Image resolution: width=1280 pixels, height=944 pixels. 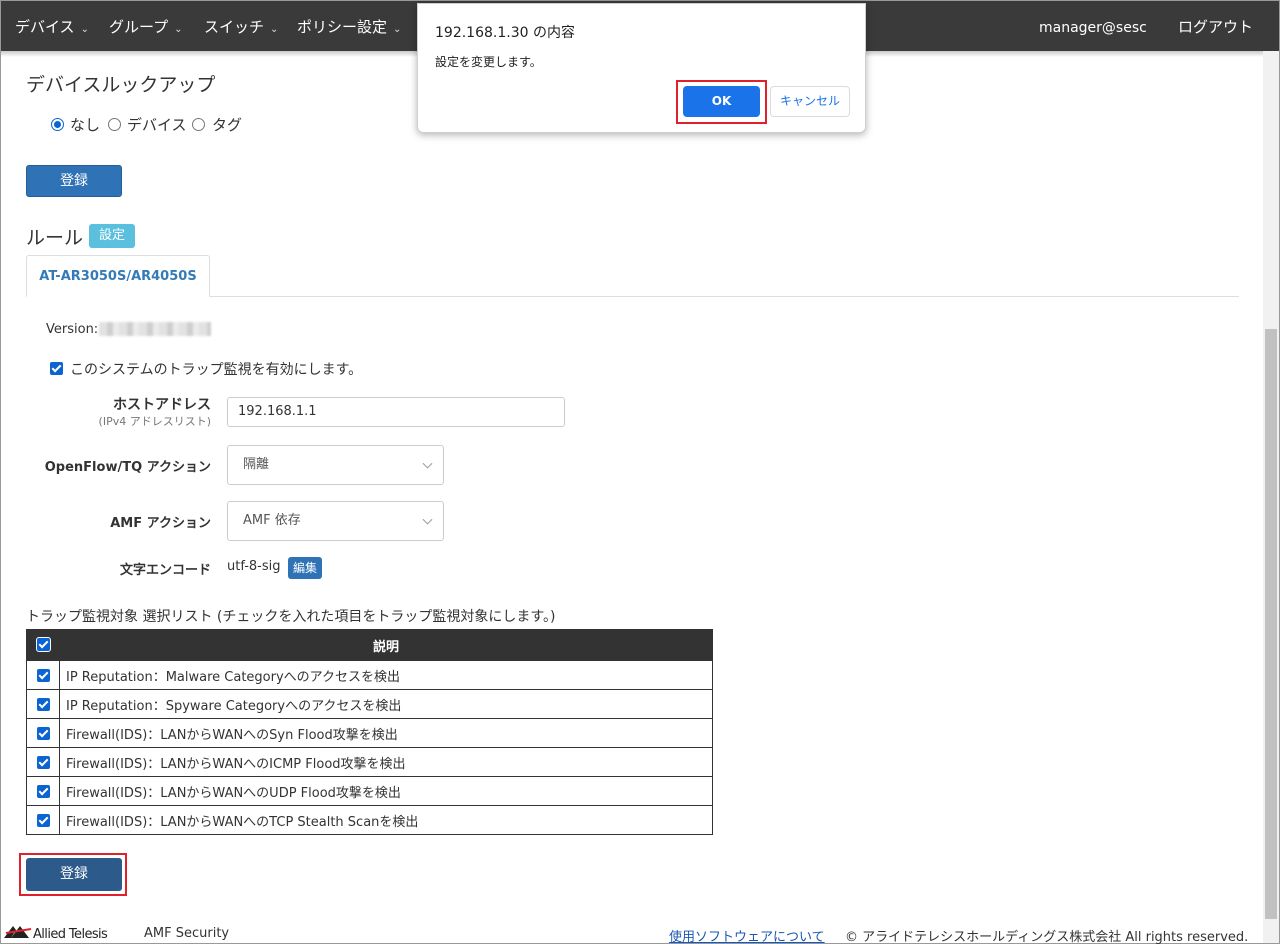 I want to click on radio-device-label: デバイス, so click(x=157, y=125).